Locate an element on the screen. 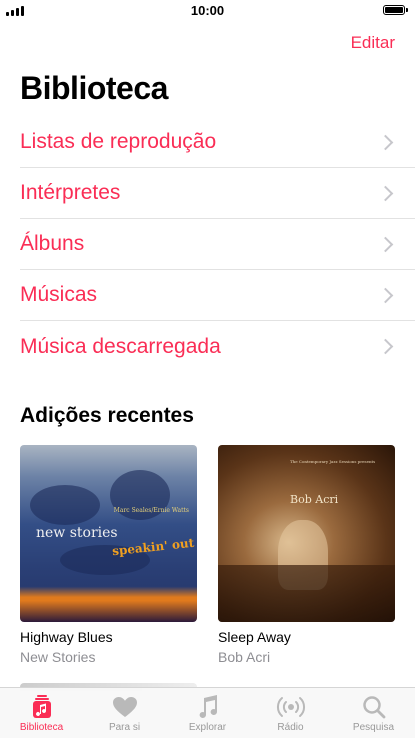 This screenshot has width=415, height=738. cover-title-text: Bob Acri is located at coordinates (314, 499).